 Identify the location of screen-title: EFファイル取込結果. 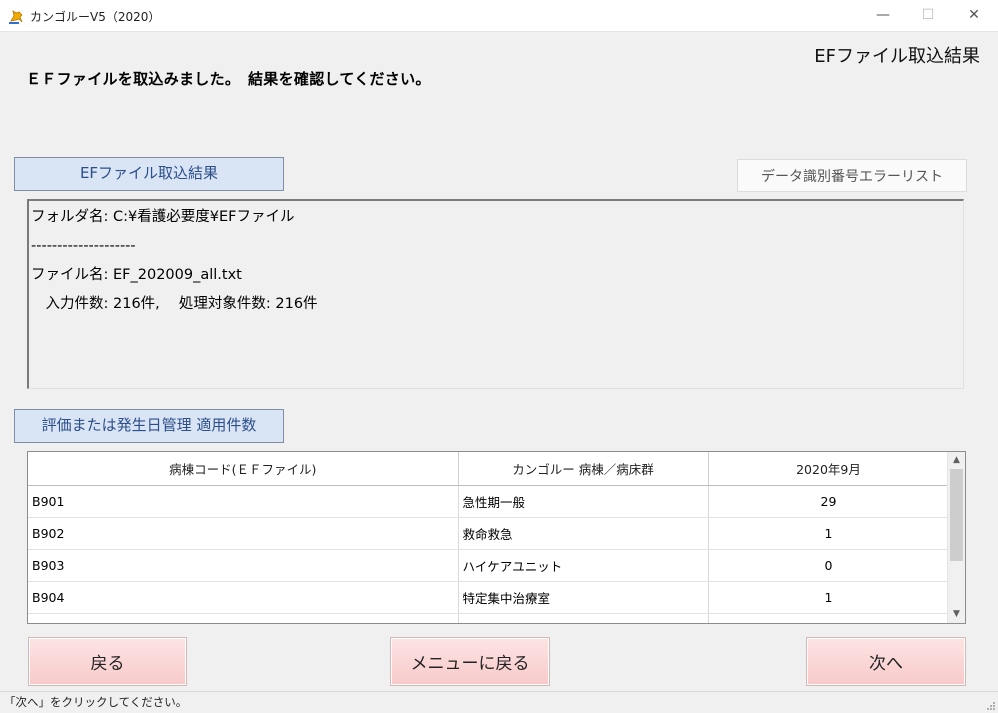
(897, 56).